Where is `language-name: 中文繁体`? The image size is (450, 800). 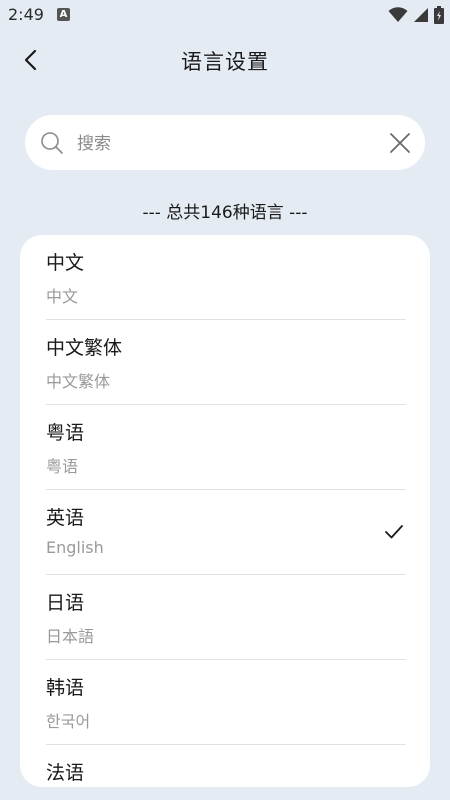
language-name: 中文繁体 is located at coordinates (84, 348).